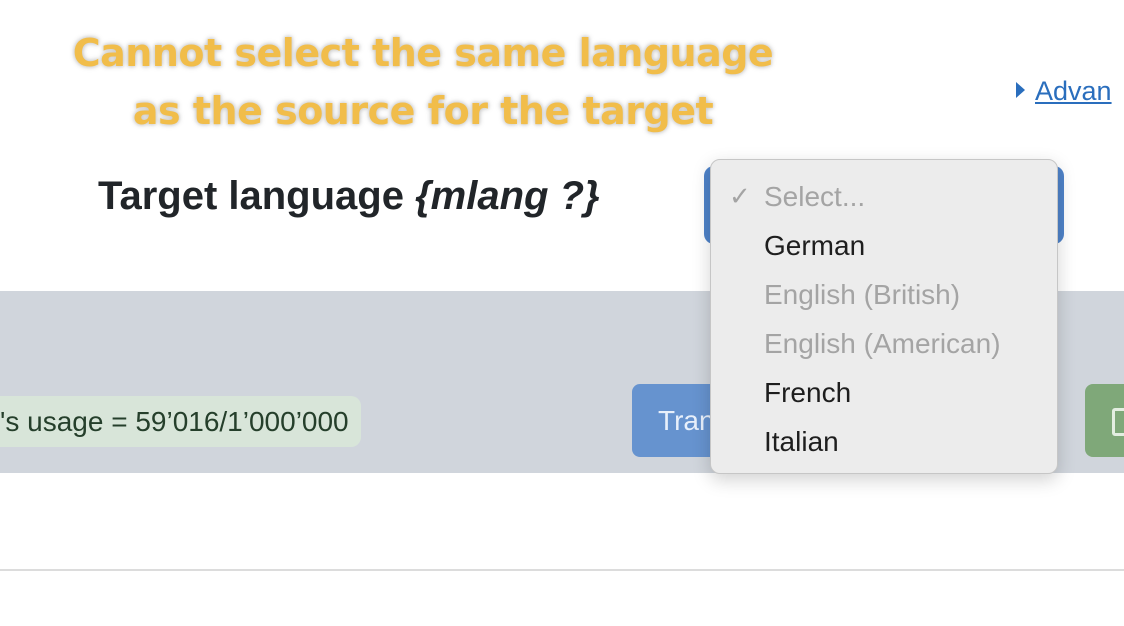 This screenshot has height=626, width=1124. I want to click on option-french: French, so click(884, 392).